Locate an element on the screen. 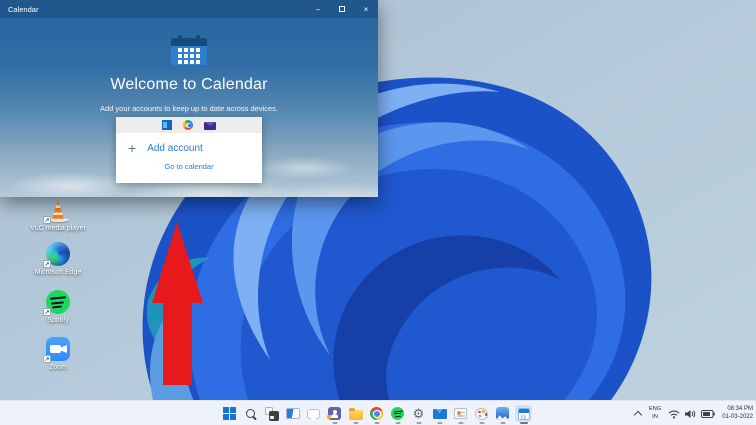 The width and height of the screenshot is (756, 425). quick-settings is located at coordinates (692, 414).